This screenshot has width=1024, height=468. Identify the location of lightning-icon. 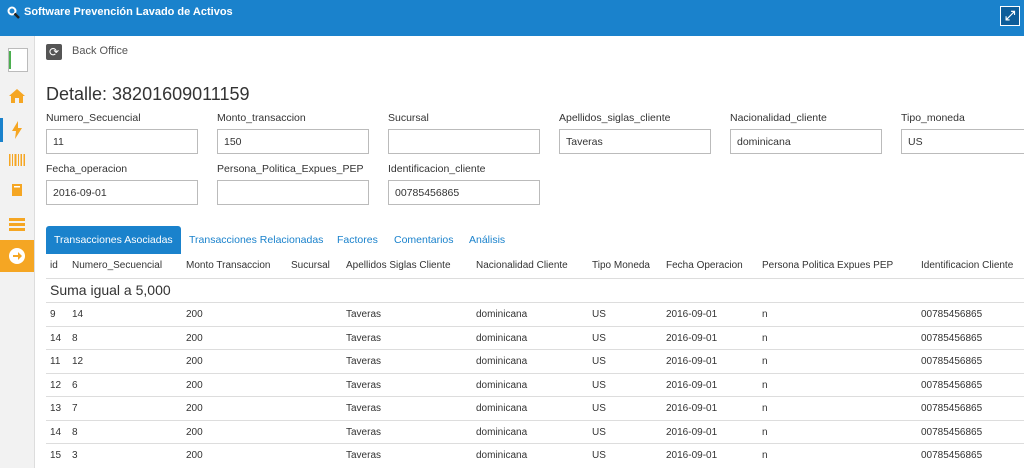
(17, 130).